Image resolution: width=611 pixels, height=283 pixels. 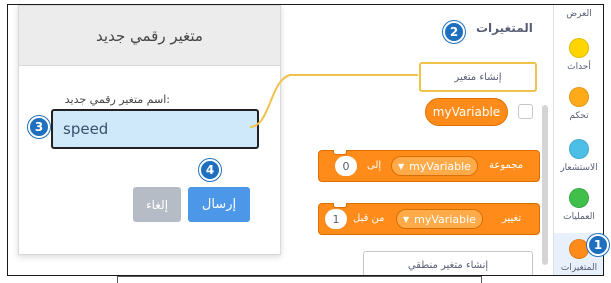 What do you see at coordinates (466, 112) in the screenshot?
I see `variable-reporter-block: myVariable` at bounding box center [466, 112].